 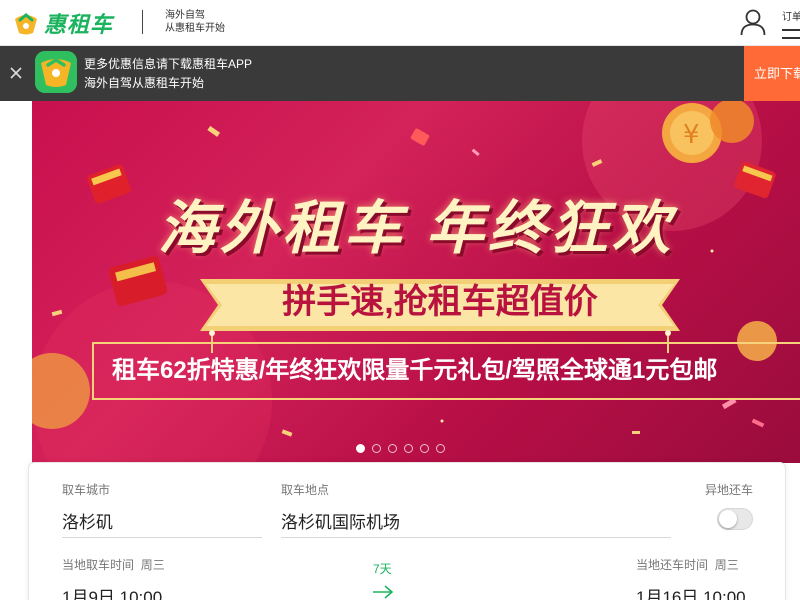 I want to click on app-download-banner: 更多优惠信息请下载惠租车APP 海外自驾从惠租车开始, so click(x=400, y=73).